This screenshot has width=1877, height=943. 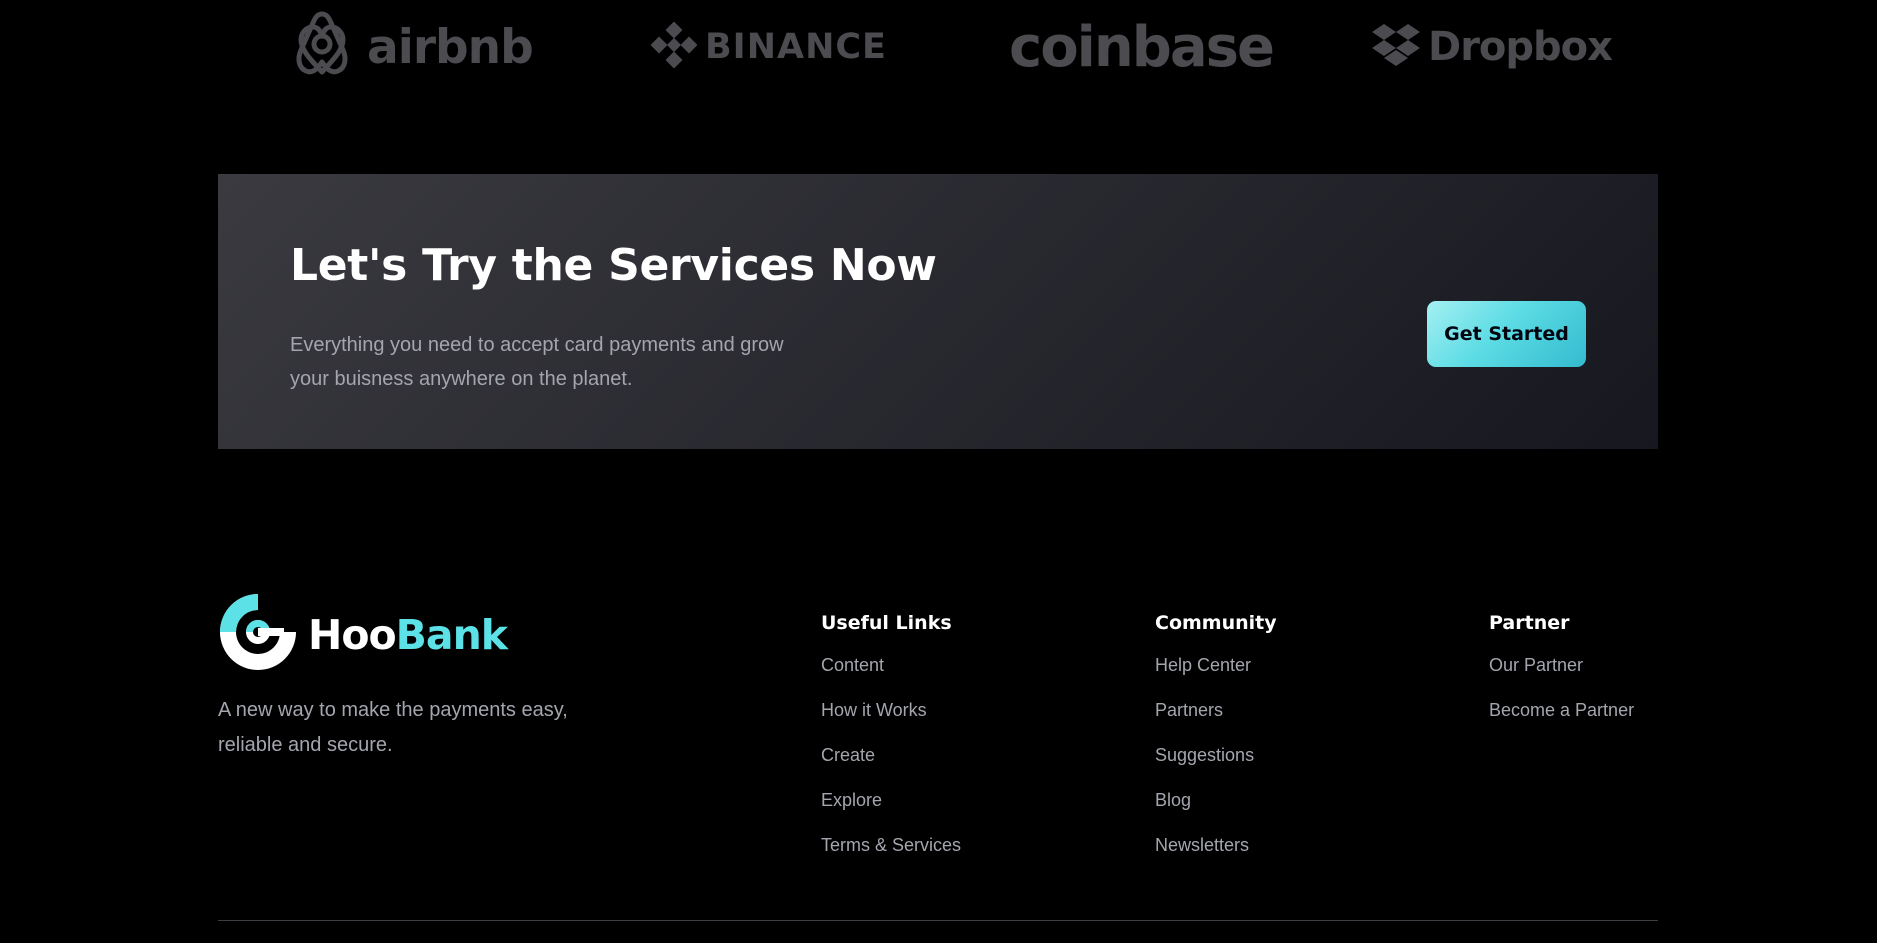 I want to click on footer-link-become-a-partner: Become a Partner, so click(x=1561, y=710).